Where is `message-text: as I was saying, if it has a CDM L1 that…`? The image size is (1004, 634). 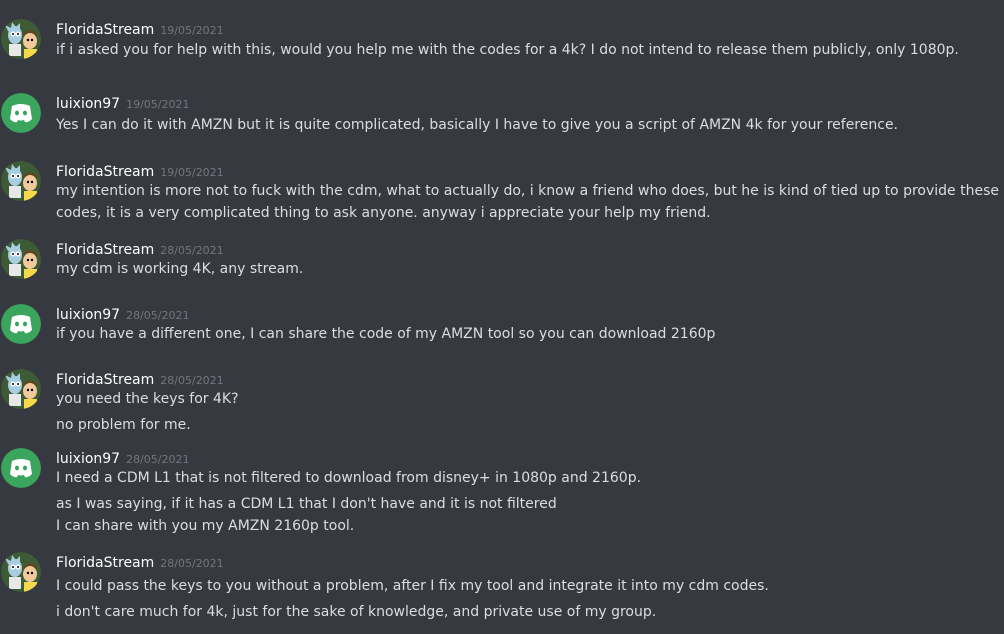 message-text: as I was saying, if it has a CDM L1 that… is located at coordinates (306, 504).